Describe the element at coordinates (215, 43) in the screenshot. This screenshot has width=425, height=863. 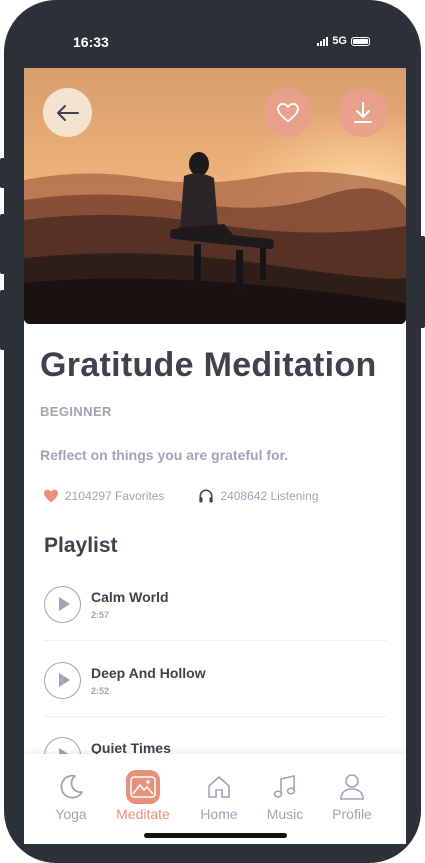
I see `status-bar: 16:33 5G` at that location.